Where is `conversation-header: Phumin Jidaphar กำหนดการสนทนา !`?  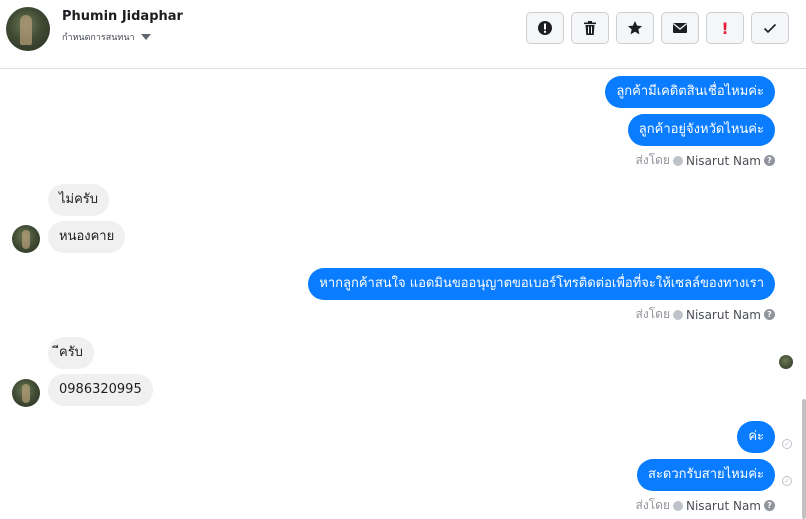 conversation-header: Phumin Jidaphar กำหนดการสนทนา ! is located at coordinates (403, 34).